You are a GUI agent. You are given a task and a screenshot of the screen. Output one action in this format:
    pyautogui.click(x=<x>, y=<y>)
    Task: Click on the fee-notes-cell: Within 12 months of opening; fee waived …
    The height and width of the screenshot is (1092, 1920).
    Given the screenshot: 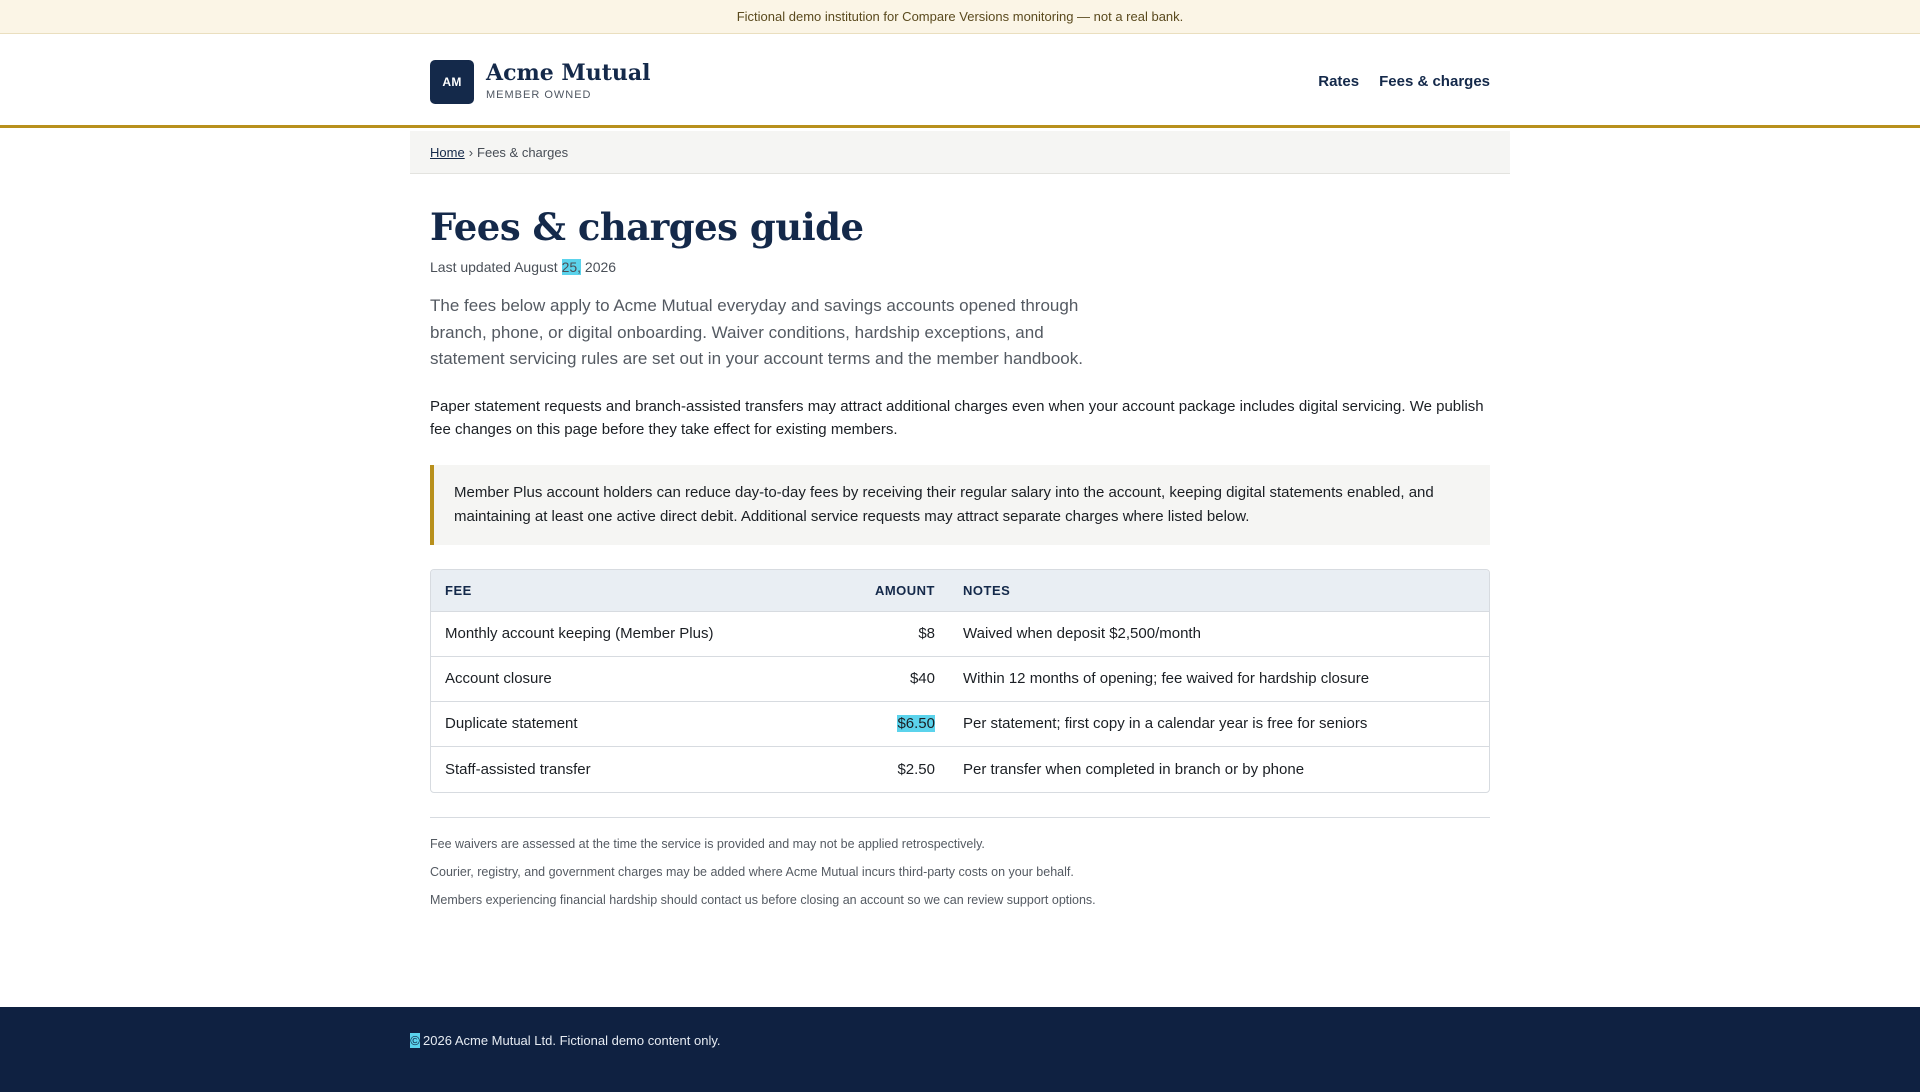 What is the action you would take?
    pyautogui.click(x=1219, y=679)
    